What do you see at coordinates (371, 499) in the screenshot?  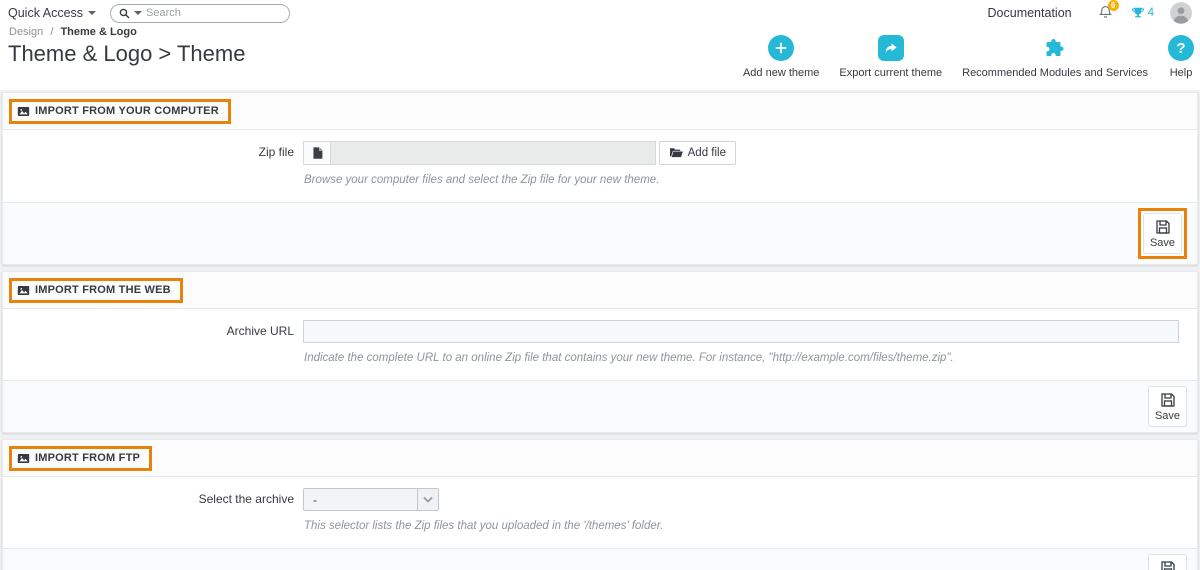 I see `archive-select: -` at bounding box center [371, 499].